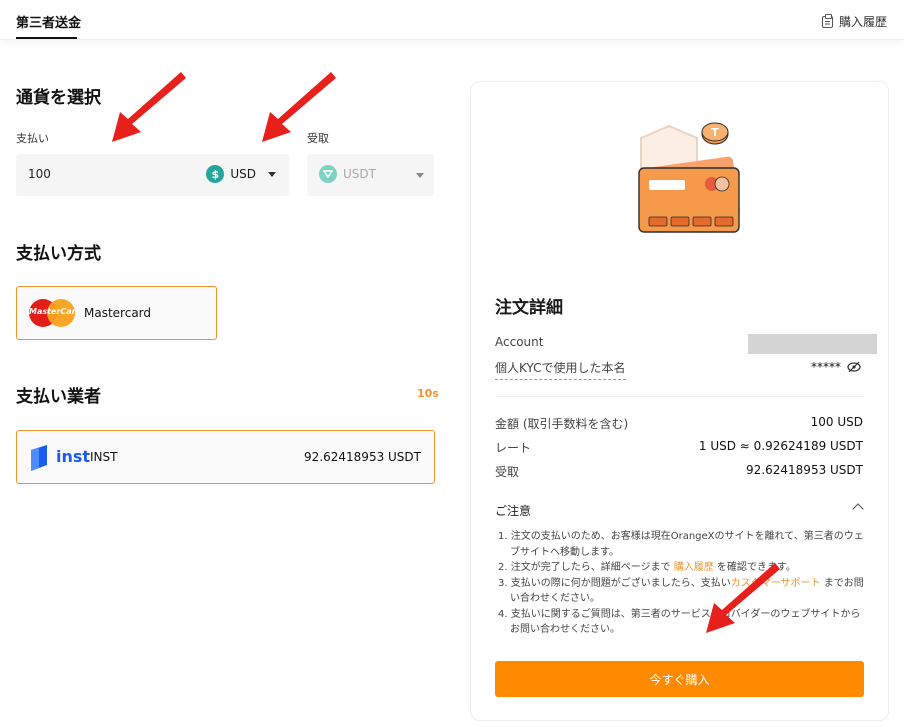 The width and height of the screenshot is (904, 727). What do you see at coordinates (58, 254) in the screenshot?
I see `payment-method-title: 支払い方式` at bounding box center [58, 254].